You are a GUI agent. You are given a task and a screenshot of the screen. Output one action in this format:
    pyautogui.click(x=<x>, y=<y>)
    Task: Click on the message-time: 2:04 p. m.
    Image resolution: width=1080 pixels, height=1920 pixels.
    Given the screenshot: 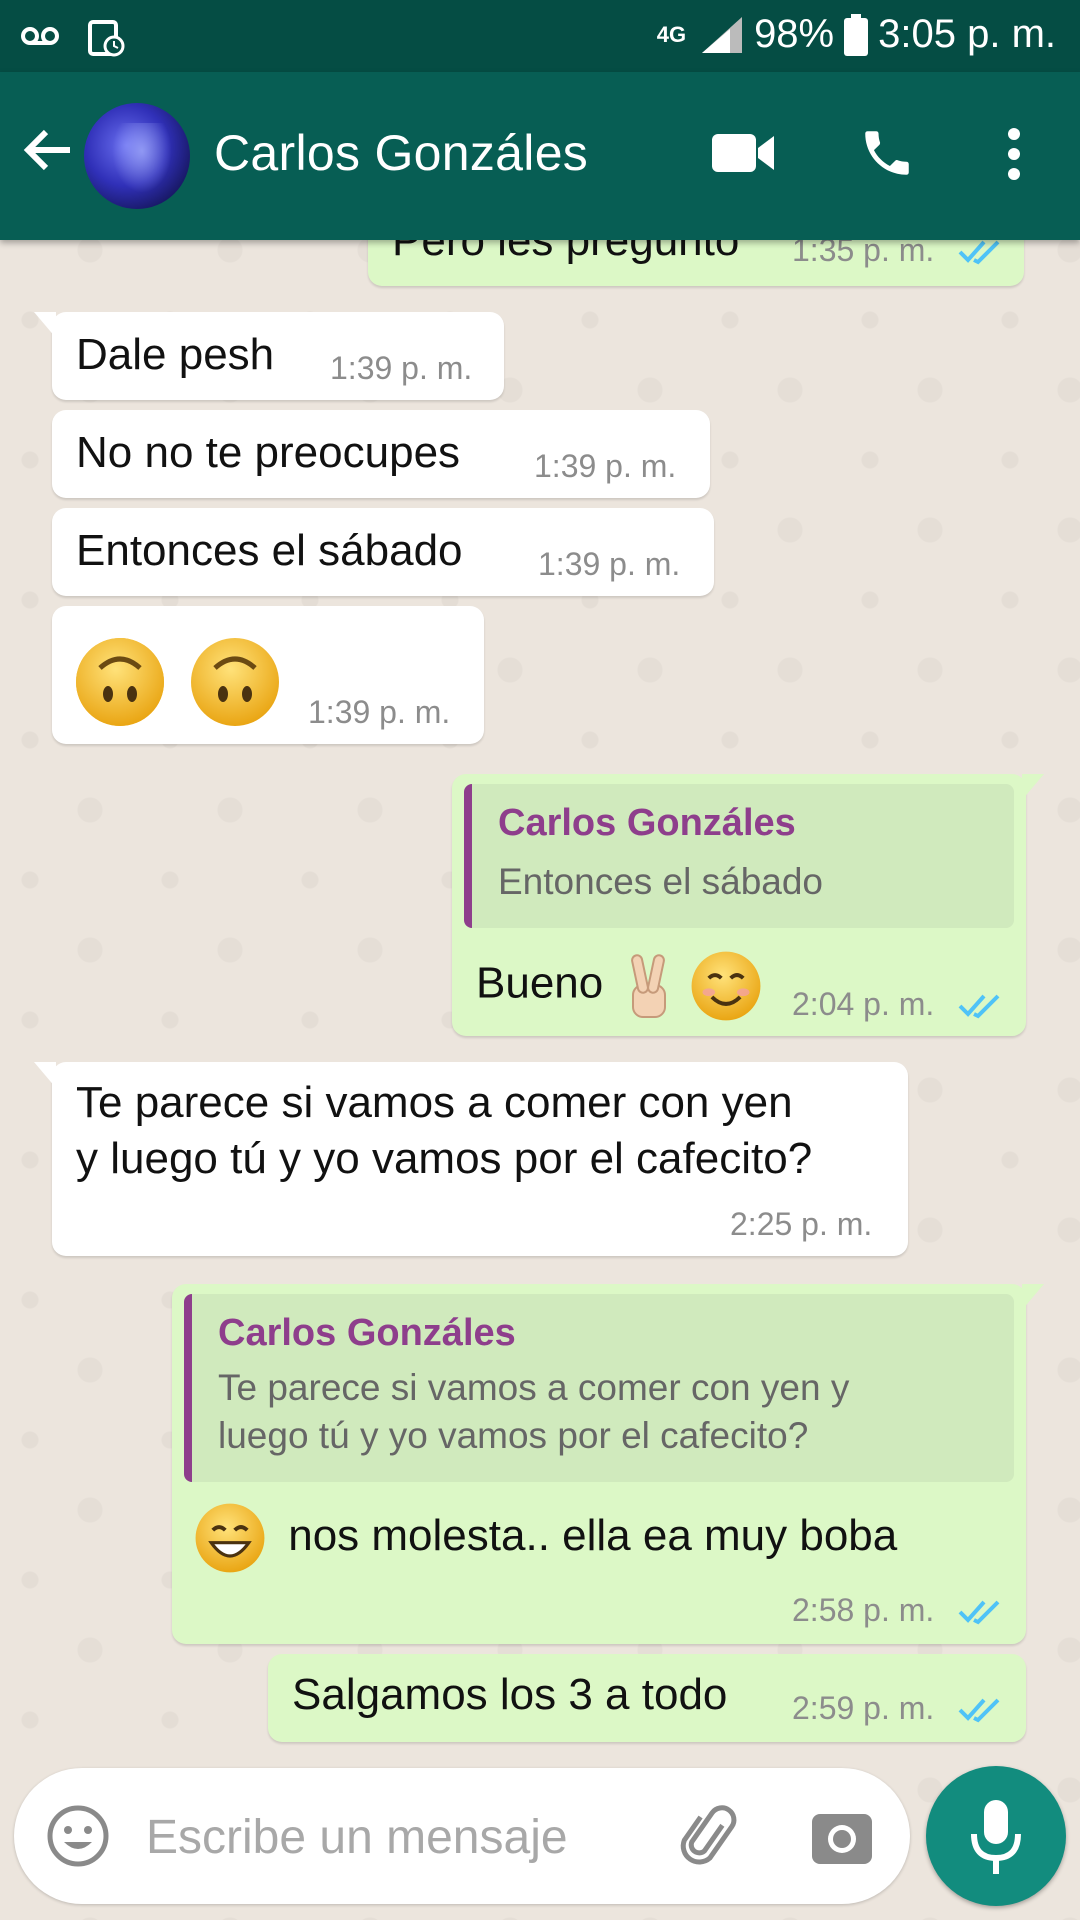 What is the action you would take?
    pyautogui.click(x=863, y=1004)
    